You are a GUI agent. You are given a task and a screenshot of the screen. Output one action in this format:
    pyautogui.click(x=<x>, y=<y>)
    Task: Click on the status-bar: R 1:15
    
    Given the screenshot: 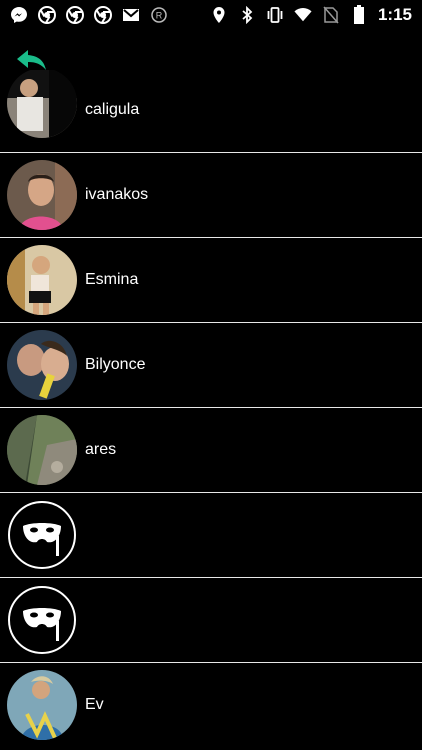 What is the action you would take?
    pyautogui.click(x=211, y=15)
    